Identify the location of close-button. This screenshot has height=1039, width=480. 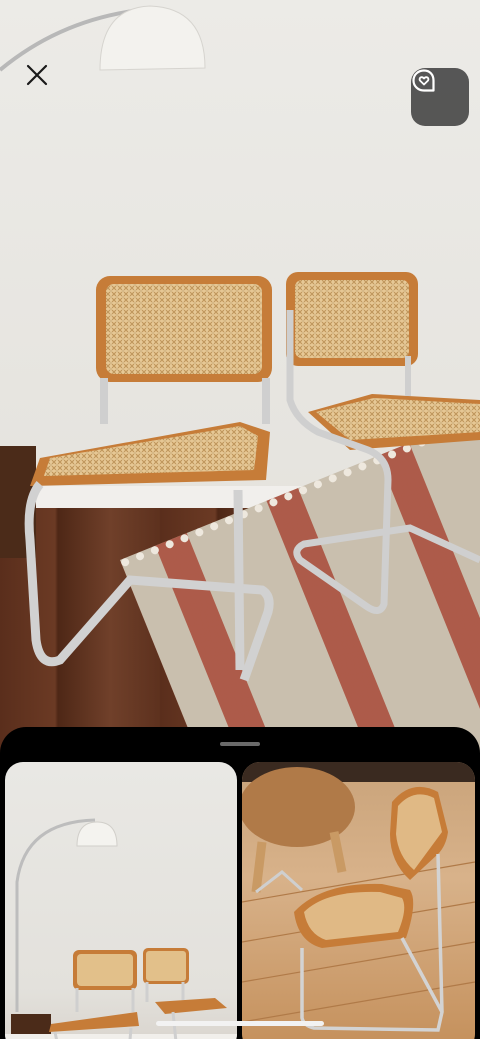
(47, 85).